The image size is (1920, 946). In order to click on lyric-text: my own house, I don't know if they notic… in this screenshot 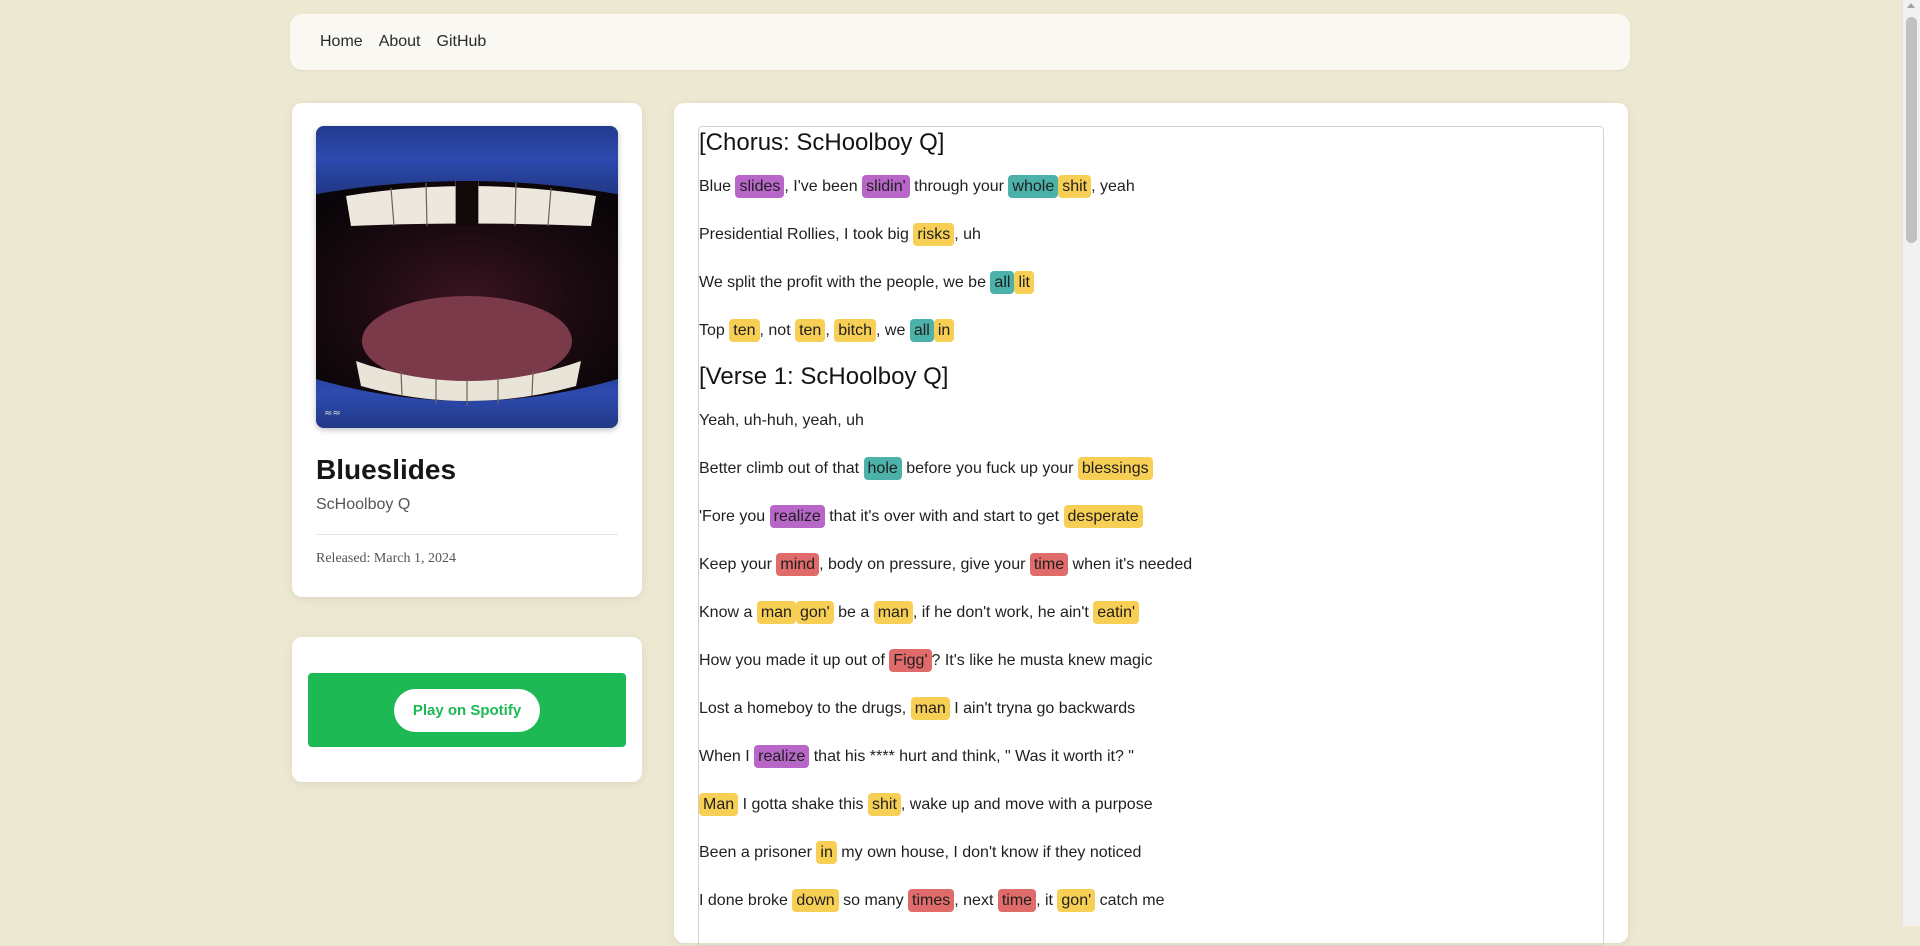, I will do `click(989, 852)`.